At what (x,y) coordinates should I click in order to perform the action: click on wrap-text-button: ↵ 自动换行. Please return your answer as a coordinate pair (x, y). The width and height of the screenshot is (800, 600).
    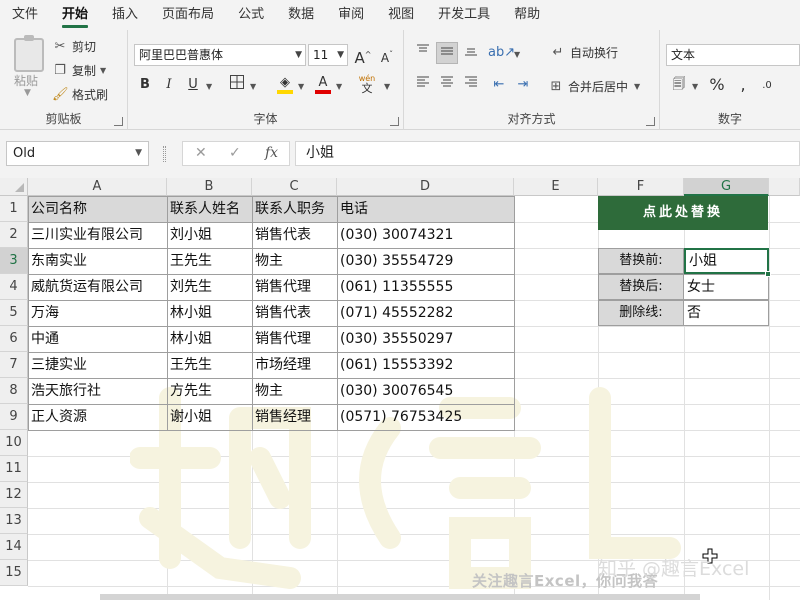
    Looking at the image, I should click on (584, 52).